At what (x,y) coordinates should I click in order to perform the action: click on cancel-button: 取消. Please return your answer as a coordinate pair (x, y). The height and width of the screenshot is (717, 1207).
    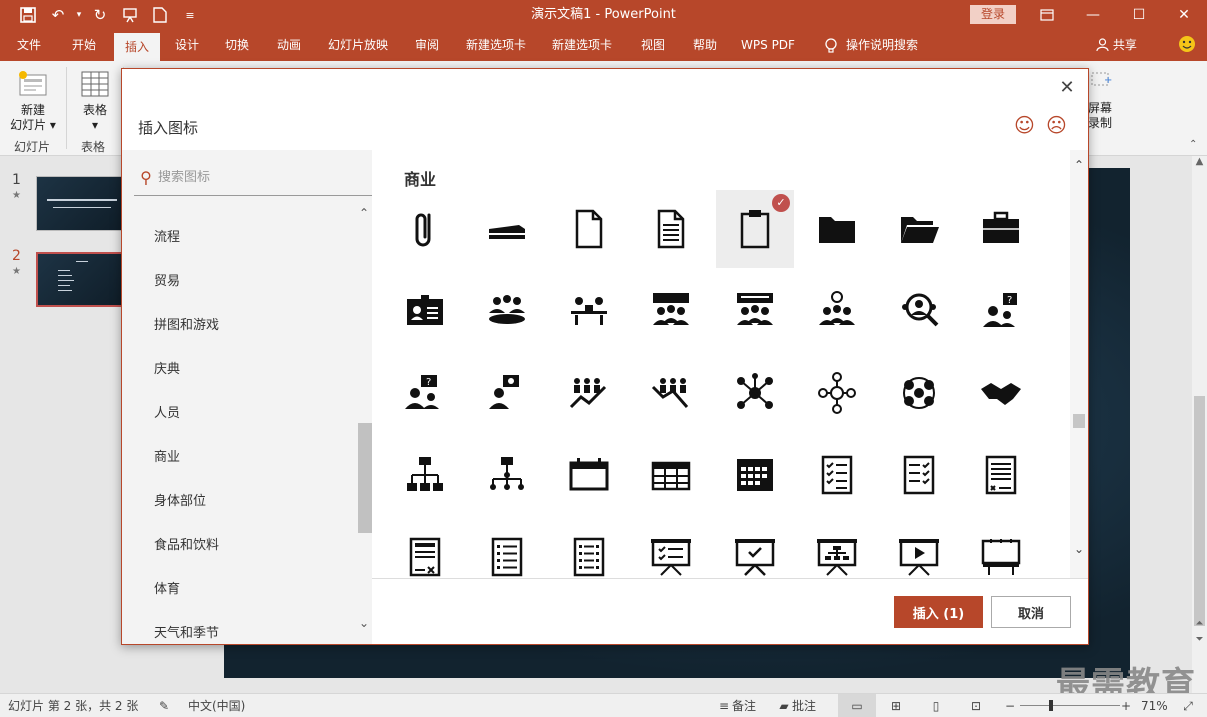
    Looking at the image, I should click on (1031, 612).